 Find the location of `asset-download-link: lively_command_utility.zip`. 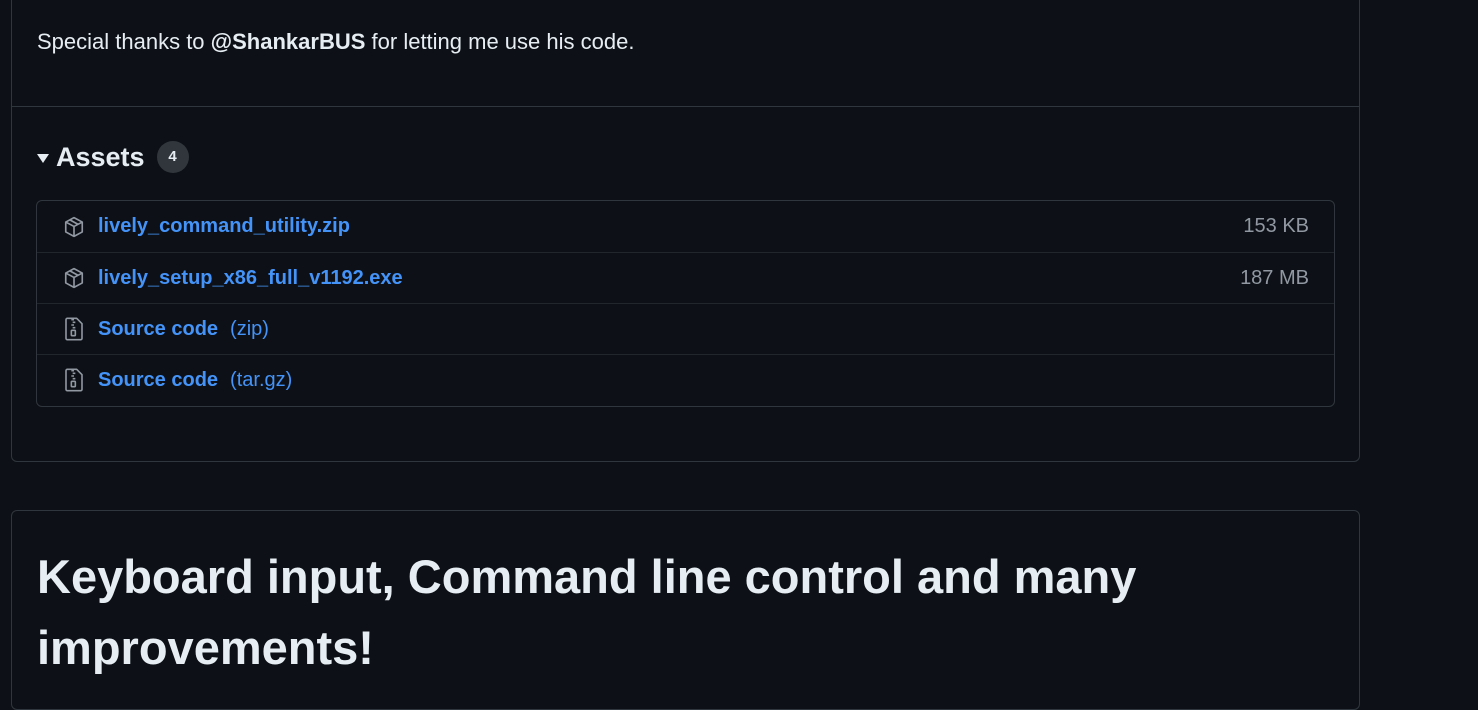

asset-download-link: lively_command_utility.zip is located at coordinates (224, 226).